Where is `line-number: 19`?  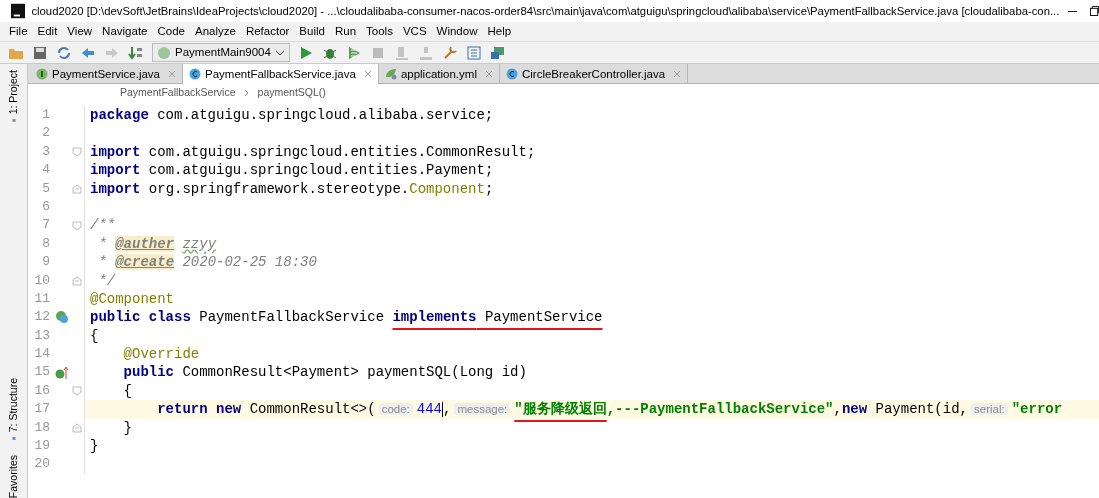 line-number: 19 is located at coordinates (41, 446).